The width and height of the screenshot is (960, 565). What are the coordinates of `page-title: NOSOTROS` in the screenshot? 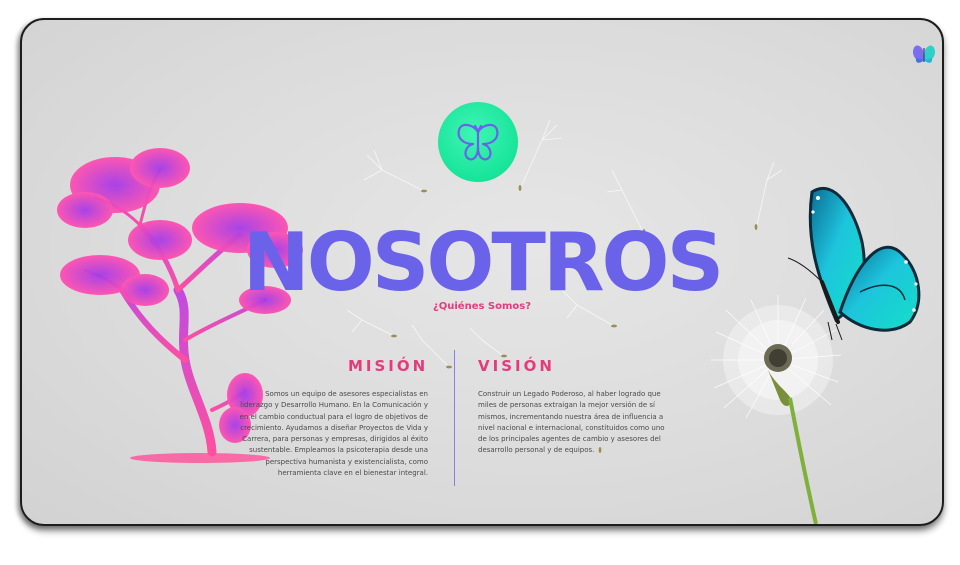 It's located at (483, 262).